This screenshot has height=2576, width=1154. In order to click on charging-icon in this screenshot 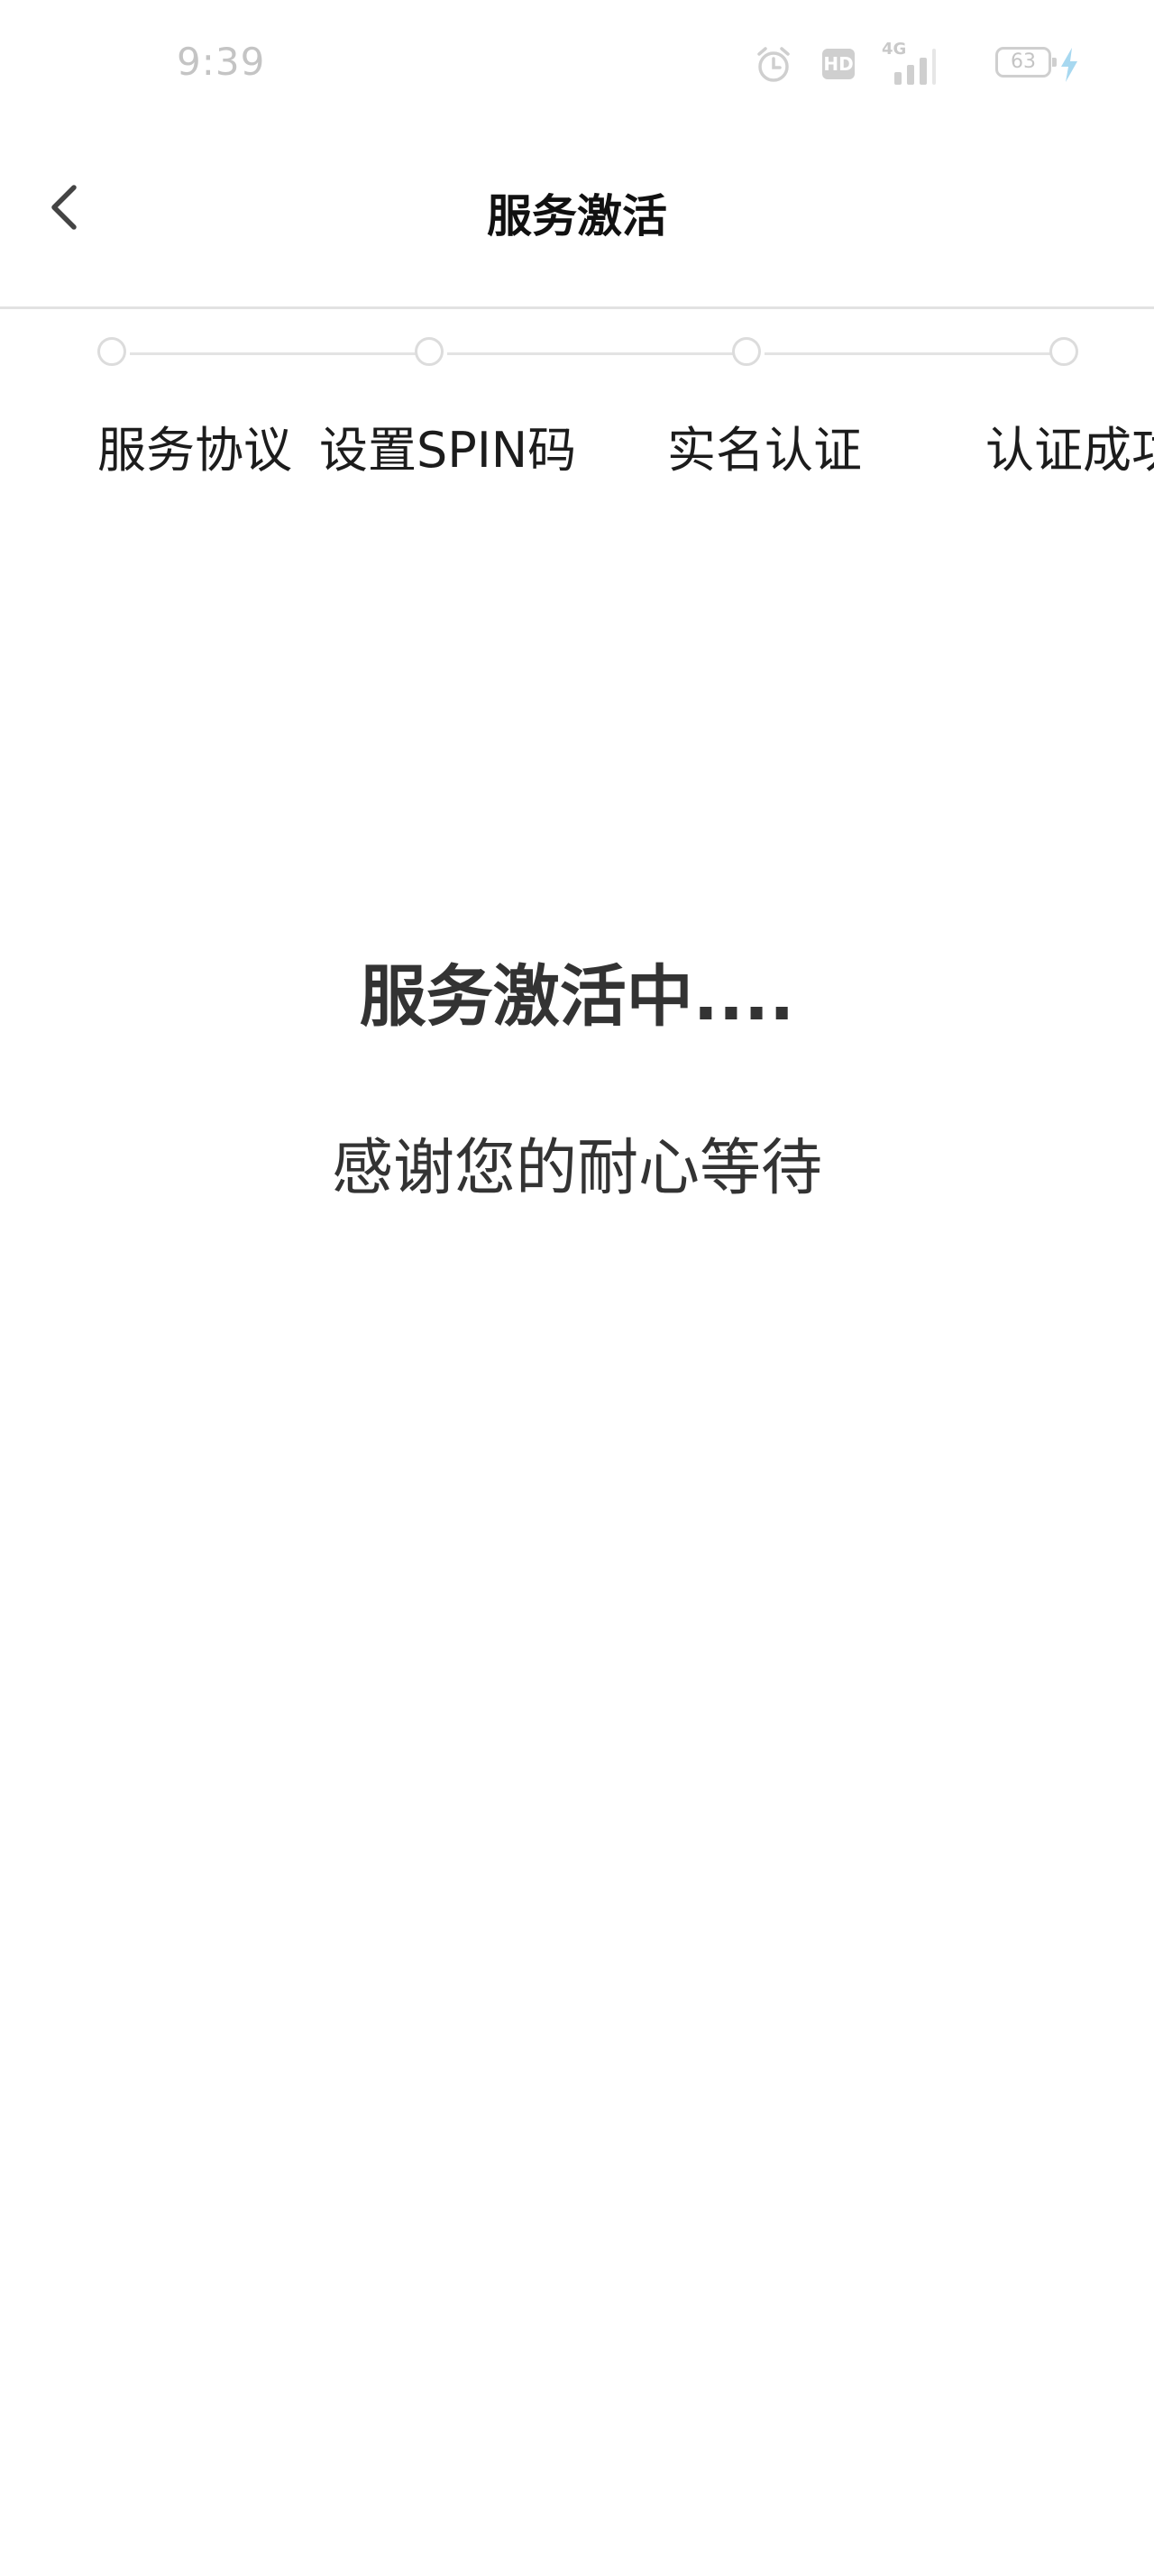, I will do `click(1069, 65)`.